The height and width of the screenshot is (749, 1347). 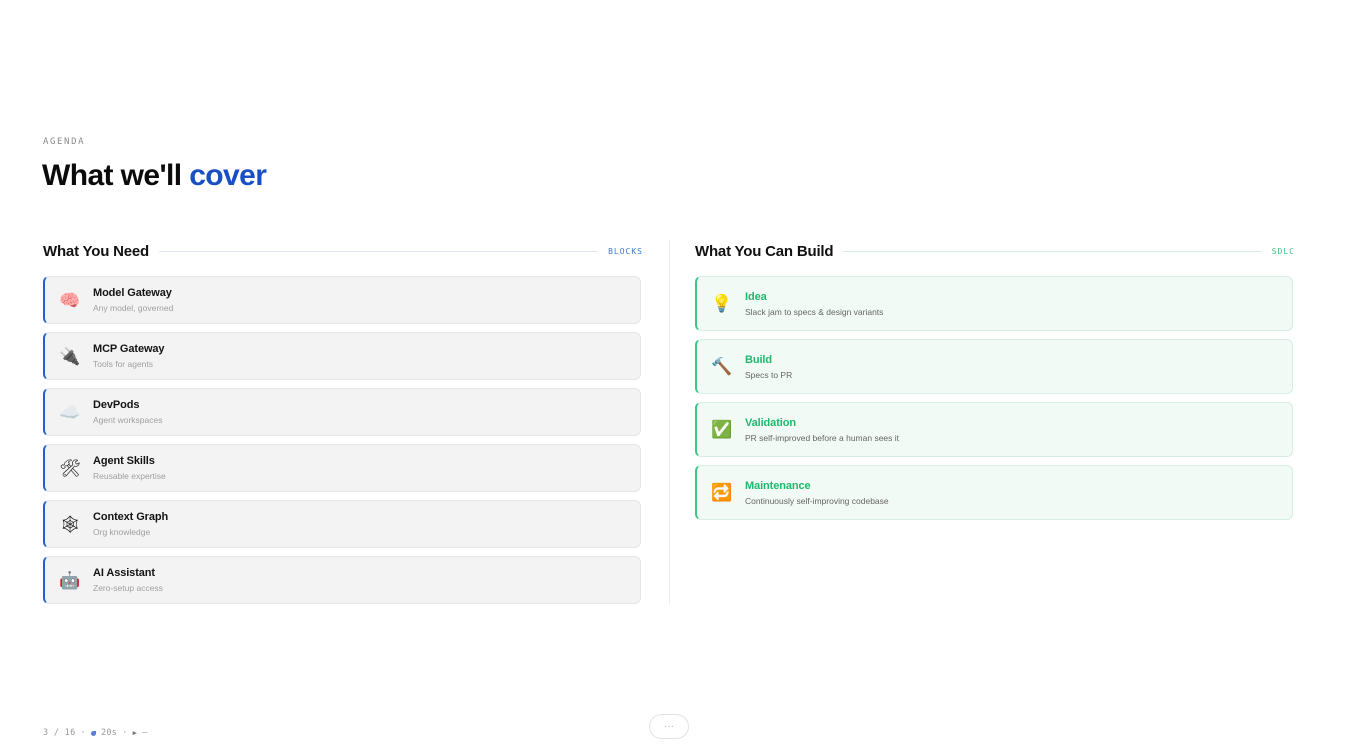 What do you see at coordinates (778, 485) in the screenshot?
I see `card-title: Maintenance` at bounding box center [778, 485].